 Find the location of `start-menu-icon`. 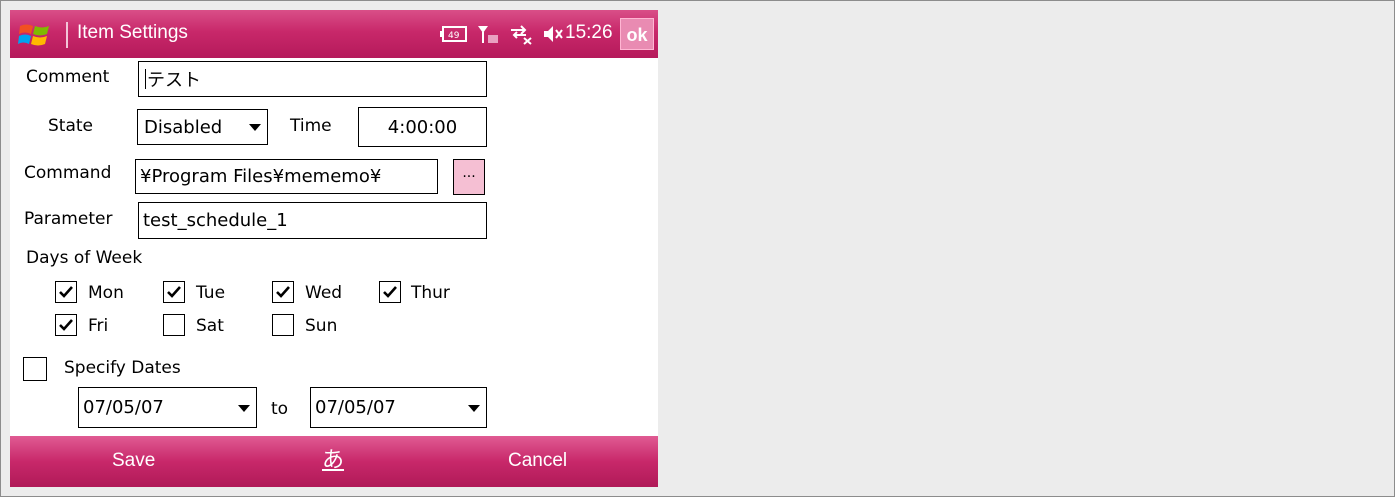

start-menu-icon is located at coordinates (35, 35).